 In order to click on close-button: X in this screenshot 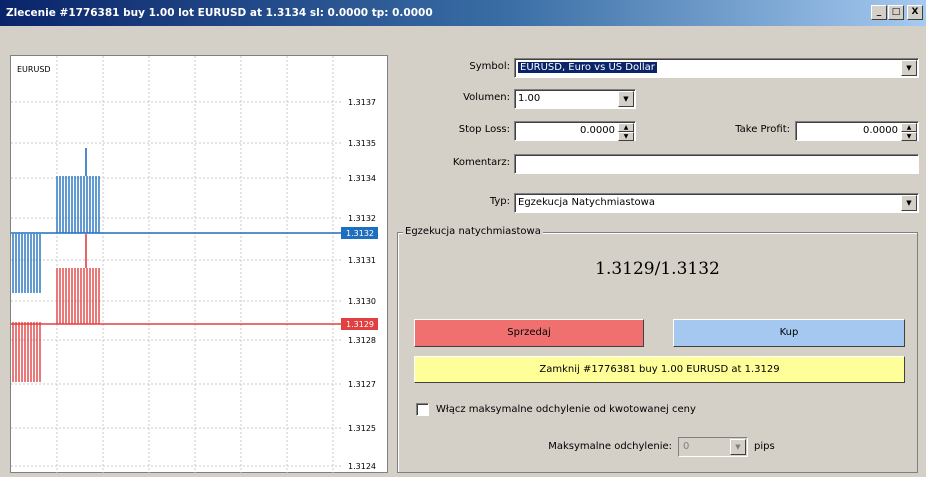, I will do `click(915, 12)`.